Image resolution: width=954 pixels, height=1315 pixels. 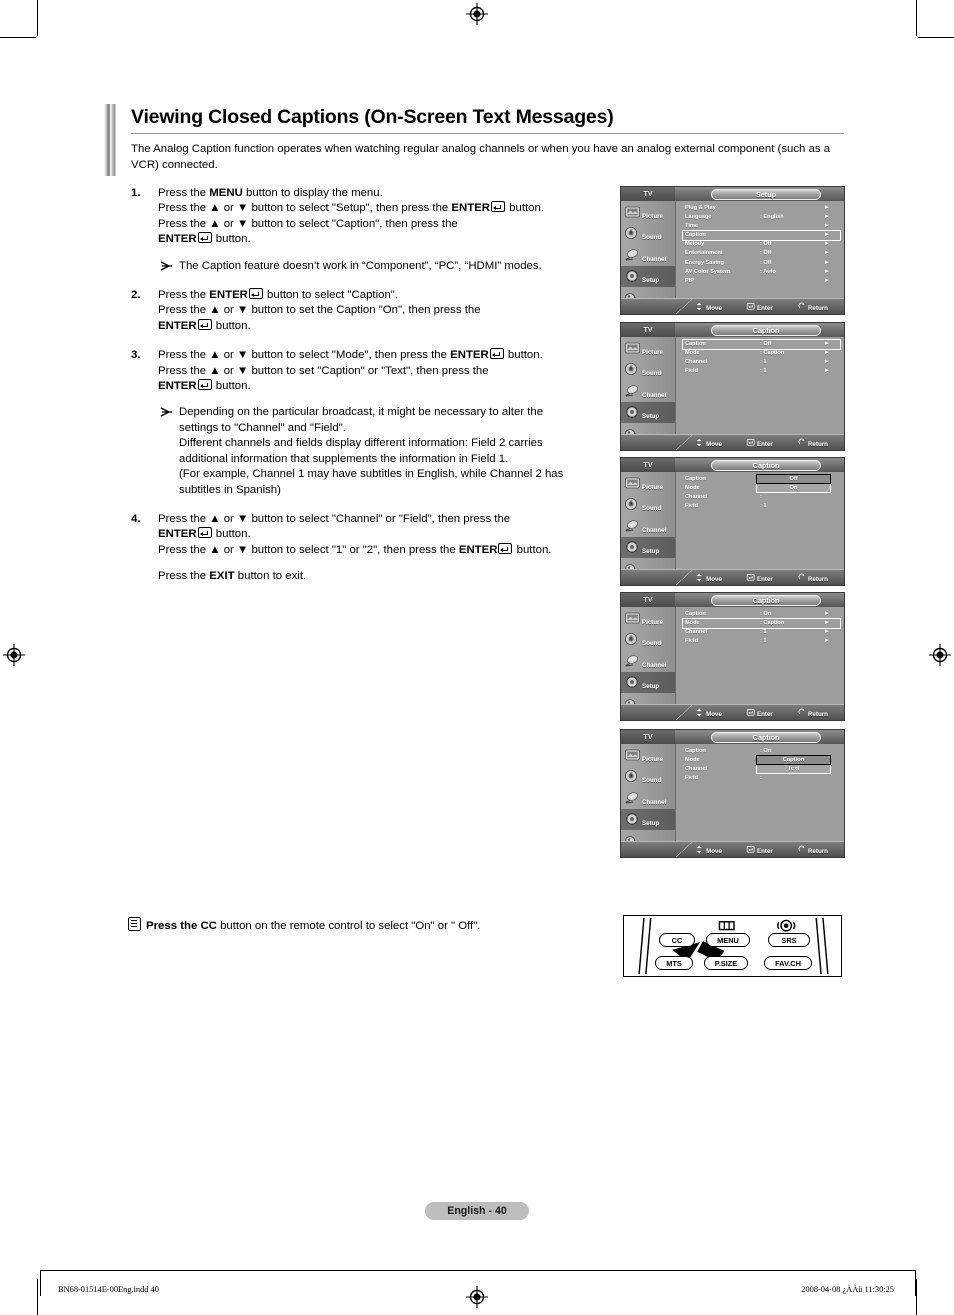 I want to click on remote-favch-button: FAV.CH, so click(x=788, y=963).